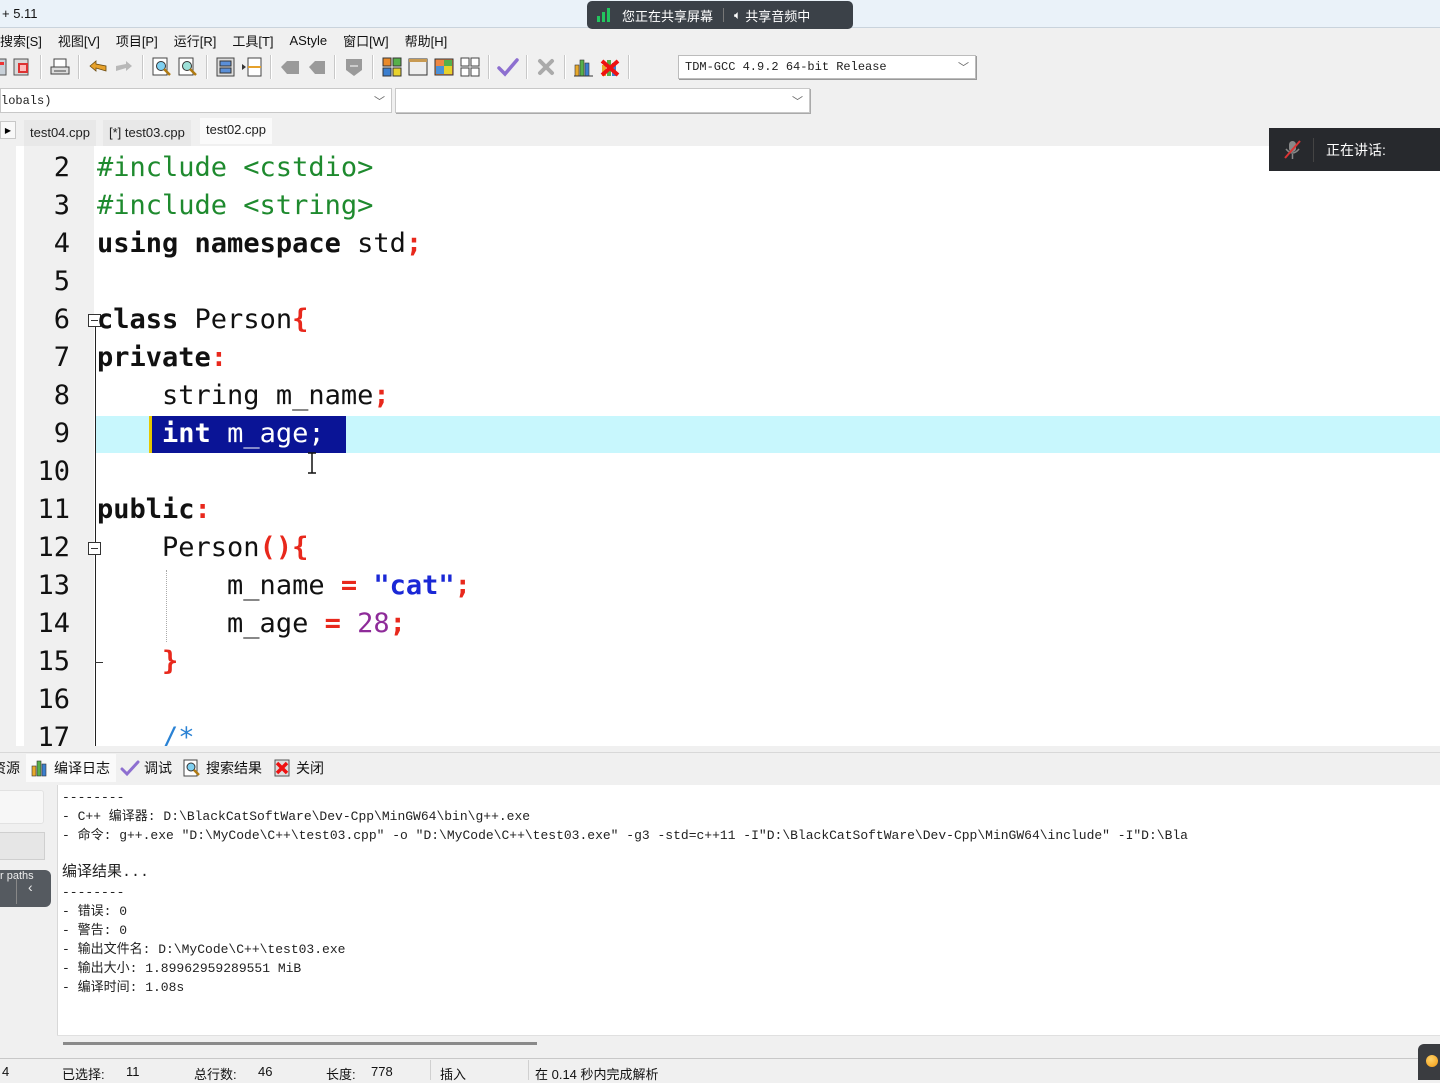 This screenshot has height=1083, width=1440. I want to click on tab-test02: test02.cpp, so click(236, 131).